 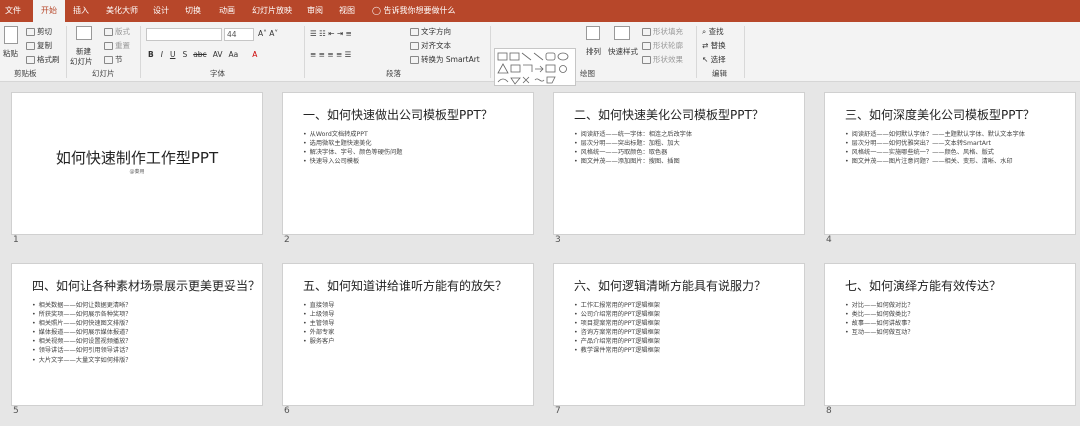 What do you see at coordinates (193, 11) in the screenshot?
I see `tab-transitions: 切换` at bounding box center [193, 11].